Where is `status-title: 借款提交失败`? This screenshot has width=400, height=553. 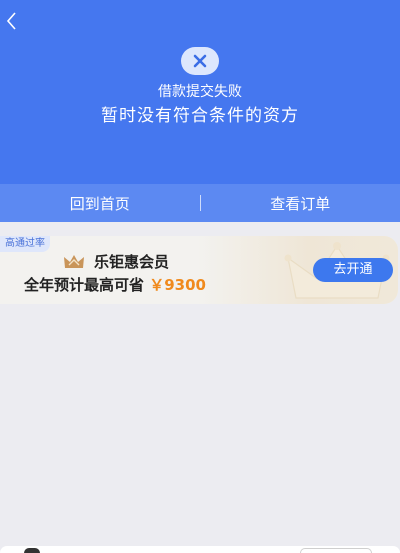
status-title: 借款提交失败 is located at coordinates (200, 92).